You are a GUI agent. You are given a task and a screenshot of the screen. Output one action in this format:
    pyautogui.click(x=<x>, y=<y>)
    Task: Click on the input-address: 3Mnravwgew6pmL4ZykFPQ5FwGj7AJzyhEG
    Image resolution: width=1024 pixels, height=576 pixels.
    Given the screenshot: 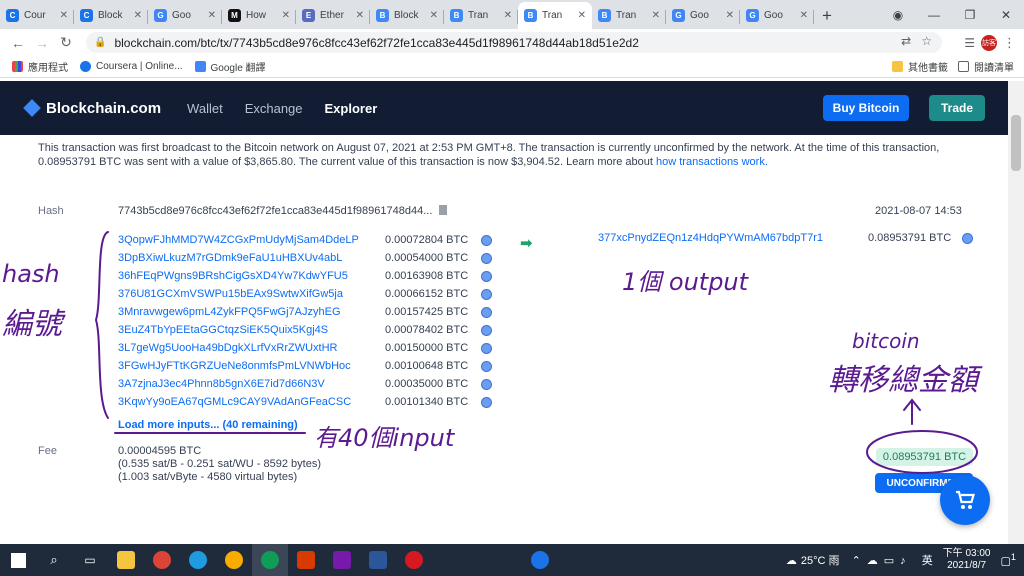 What is the action you would take?
    pyautogui.click(x=251, y=312)
    